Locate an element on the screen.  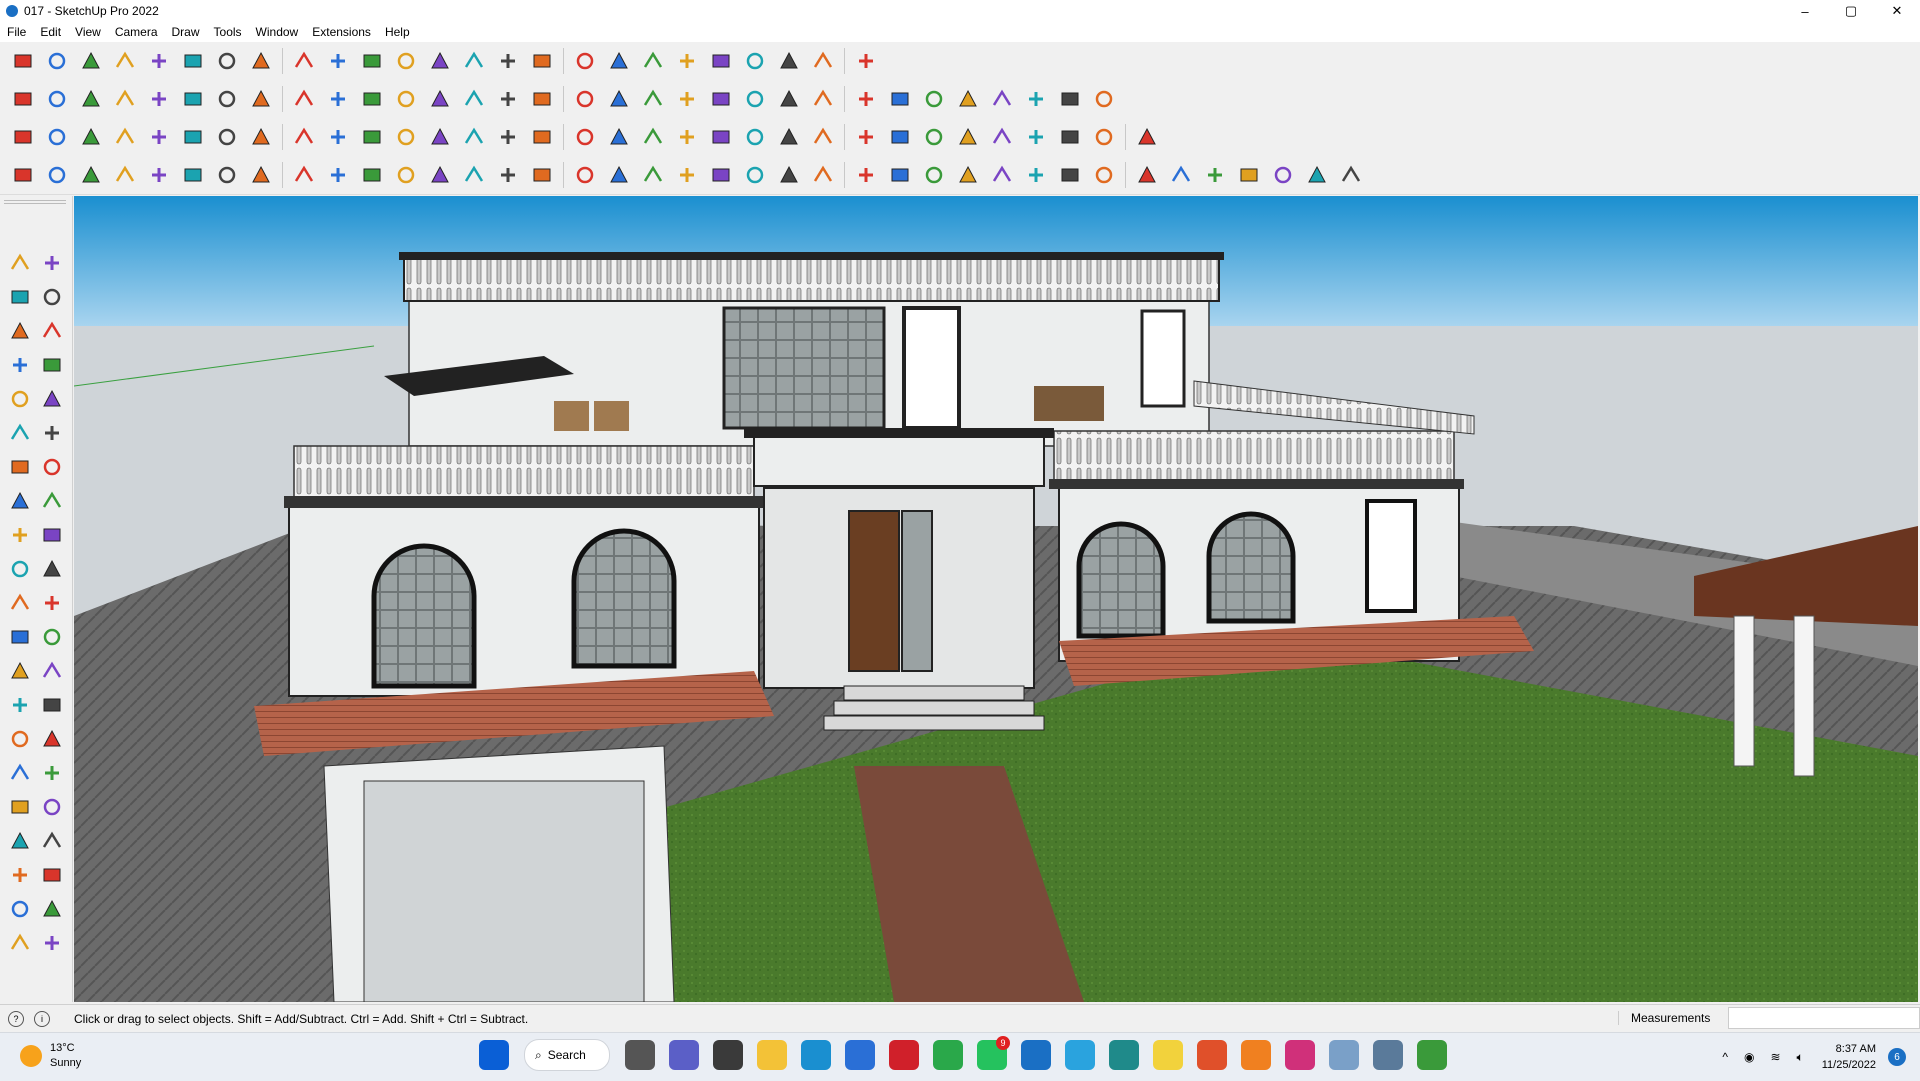
previous-view-icon is located at coordinates (52, 807).